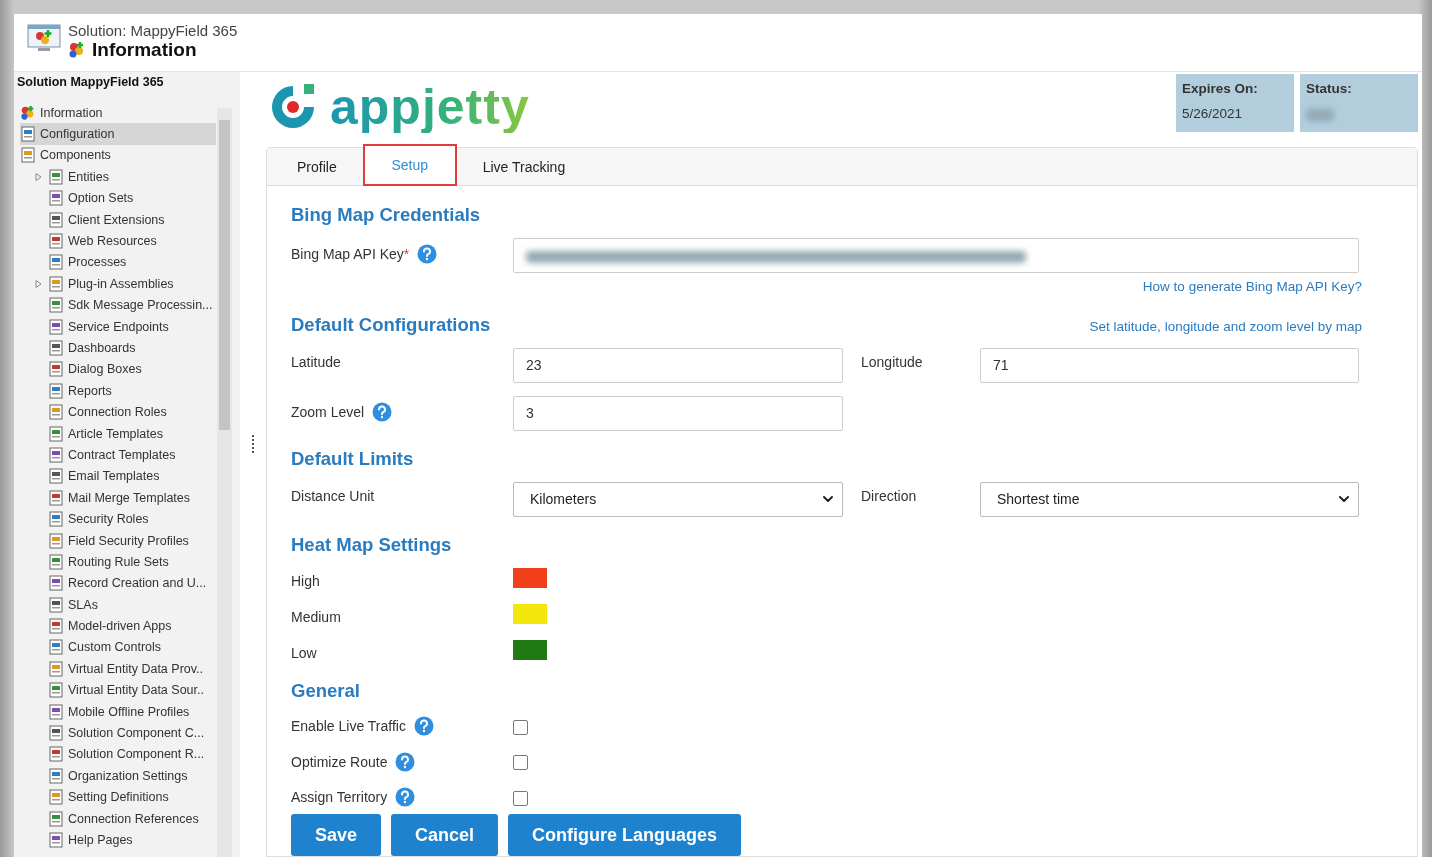 Image resolution: width=1432 pixels, height=857 pixels. Describe the element at coordinates (316, 361) in the screenshot. I see `field-label: Latitude` at that location.